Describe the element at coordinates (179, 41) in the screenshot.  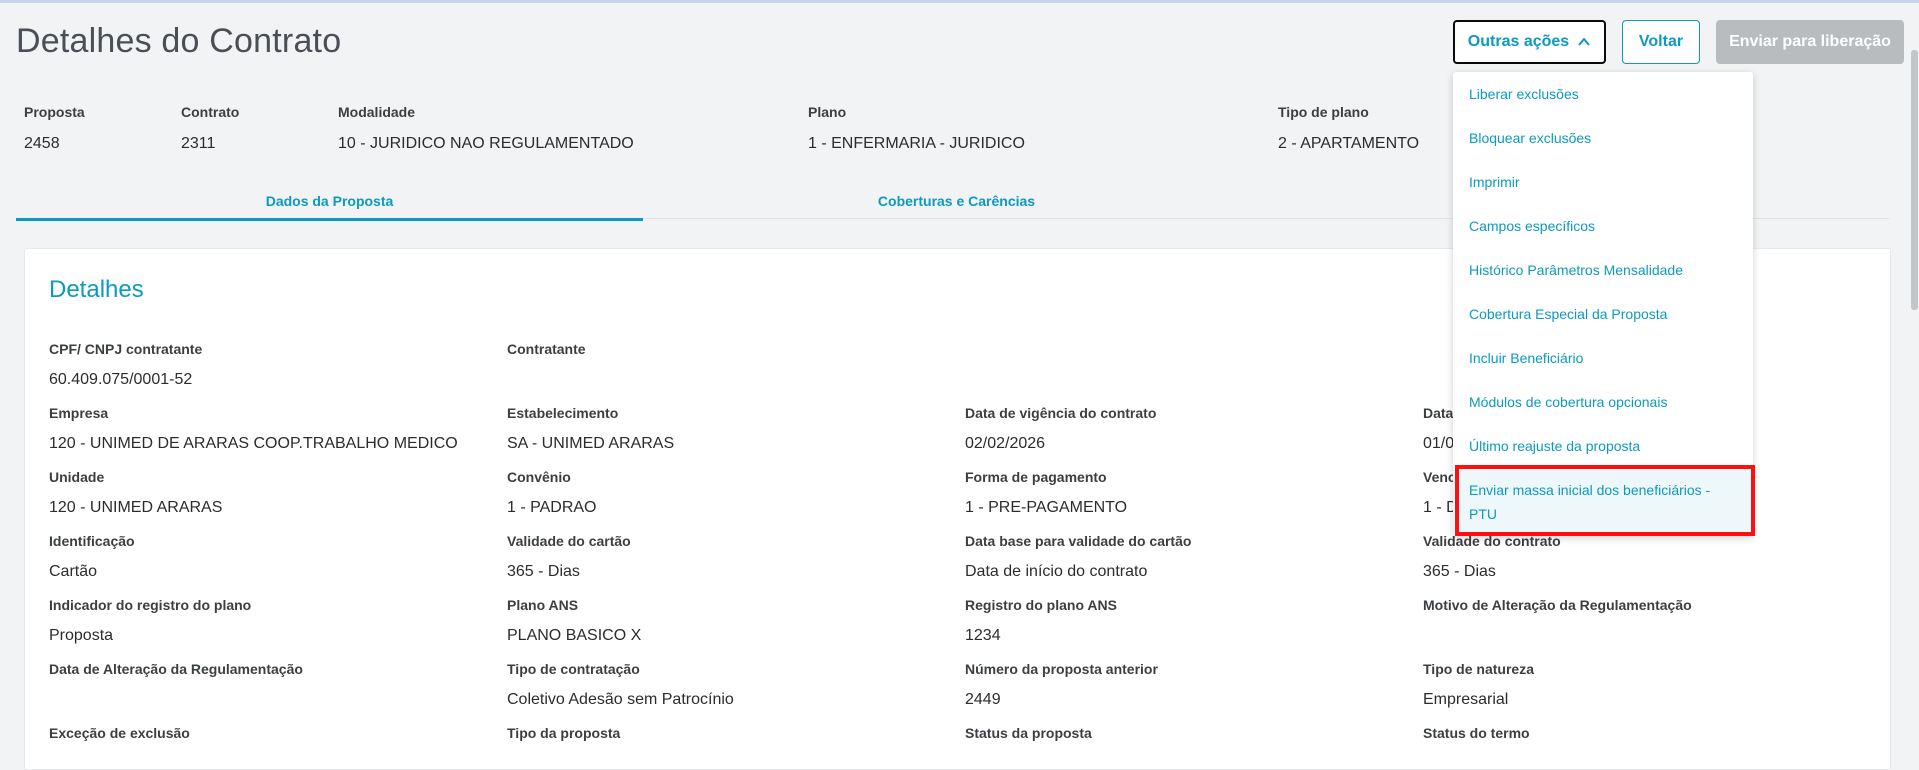
I see `page-title: Detalhes do Contrato` at that location.